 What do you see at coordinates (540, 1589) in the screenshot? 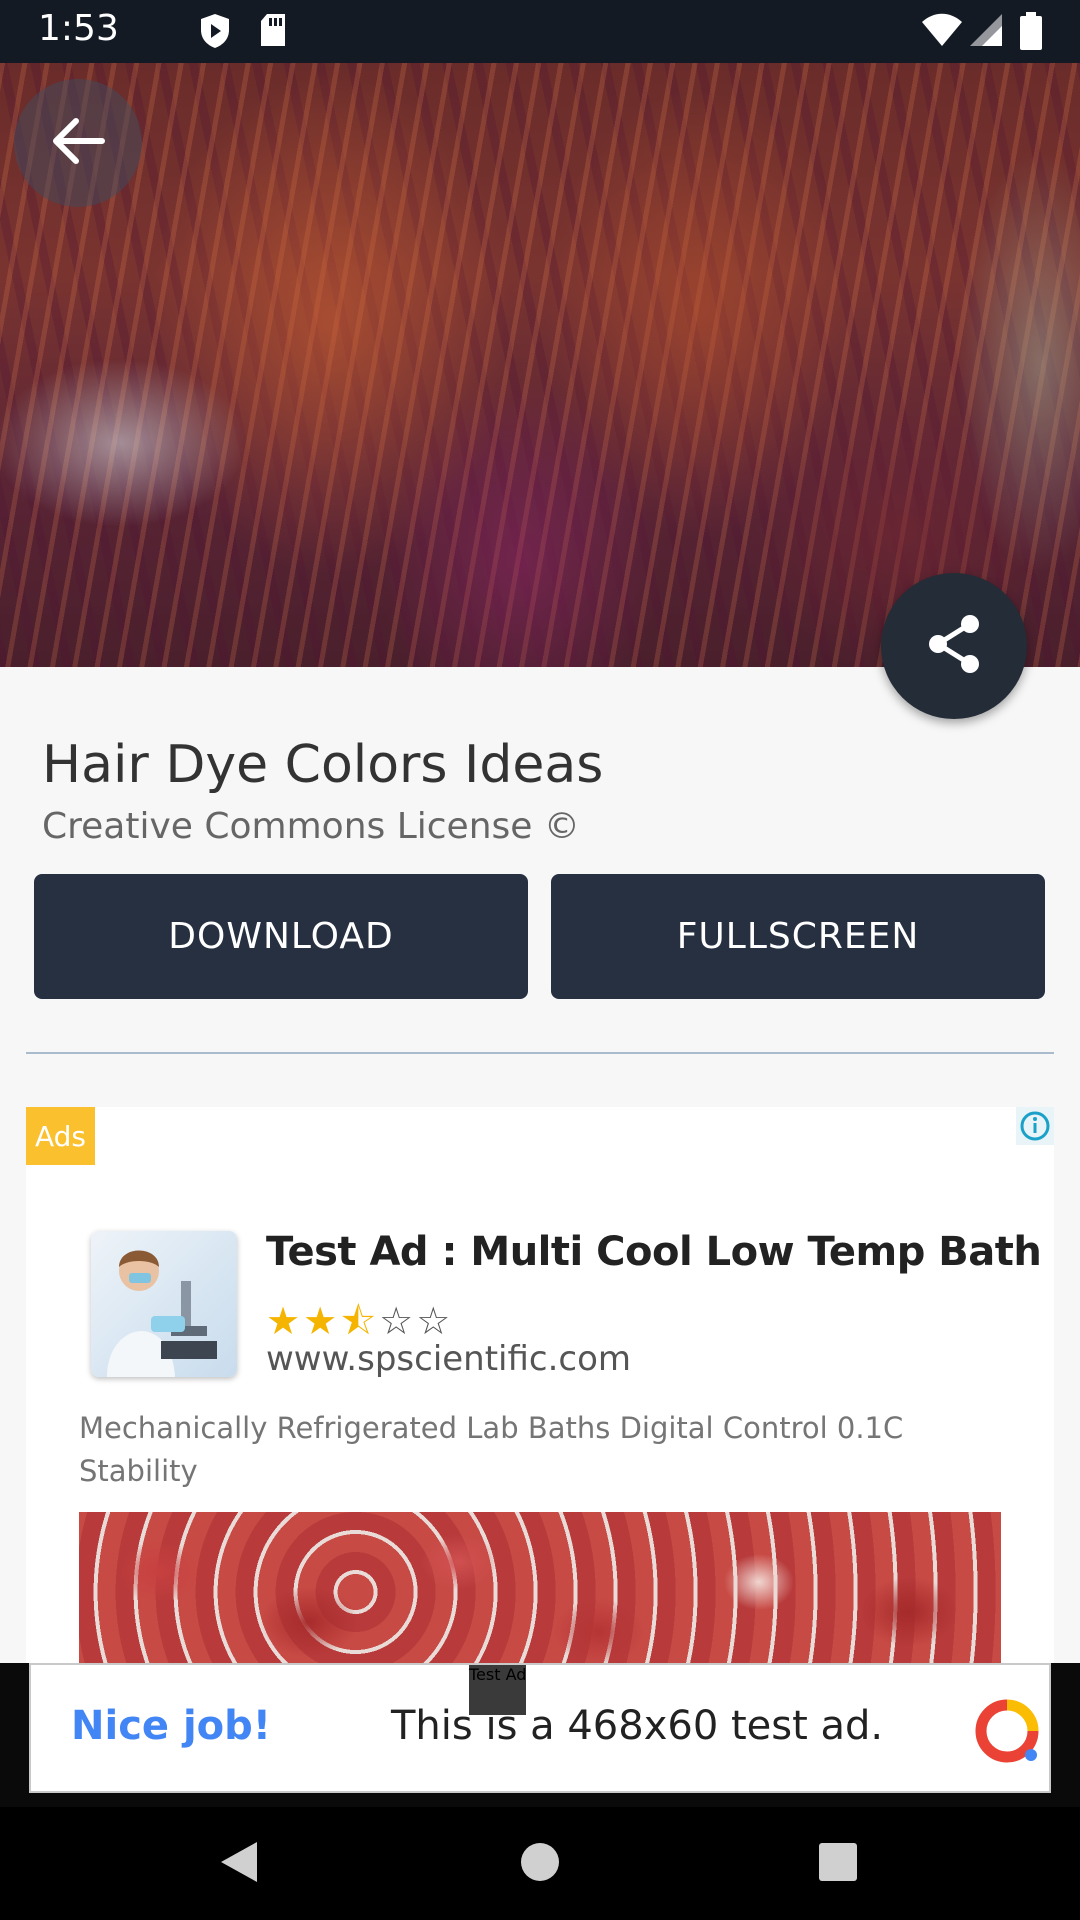
I see `ad-media-image` at bounding box center [540, 1589].